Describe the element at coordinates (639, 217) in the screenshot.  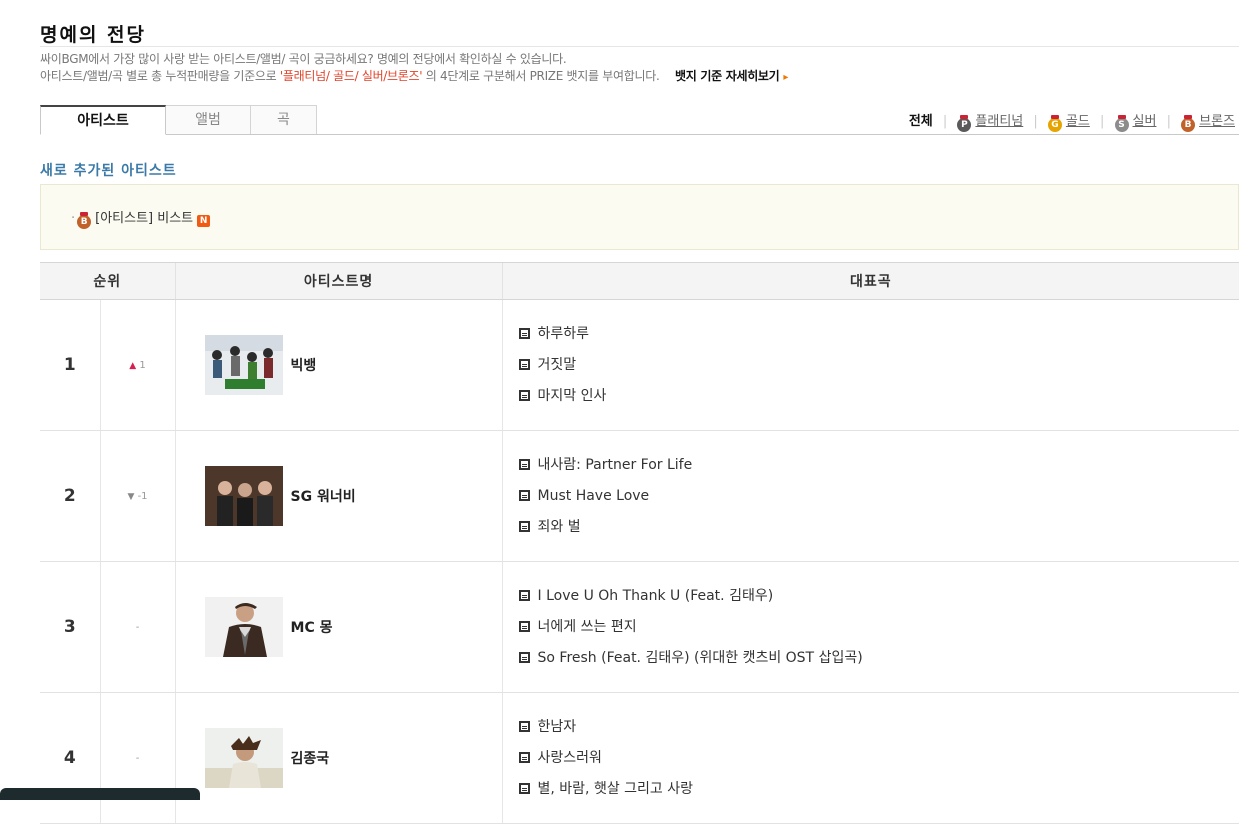
I see `new-artists-box: · B [아티스트] 비스트 N` at that location.